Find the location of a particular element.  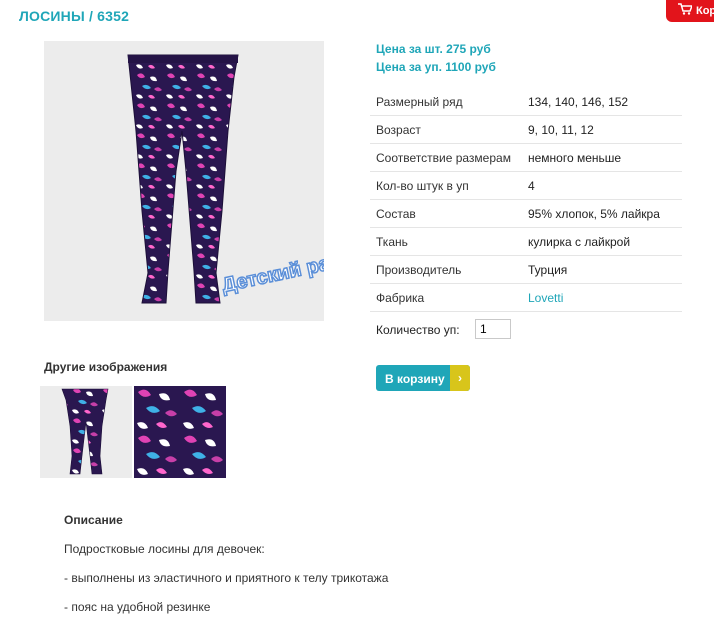

spec-key: Соответствие размерам is located at coordinates (446, 157).